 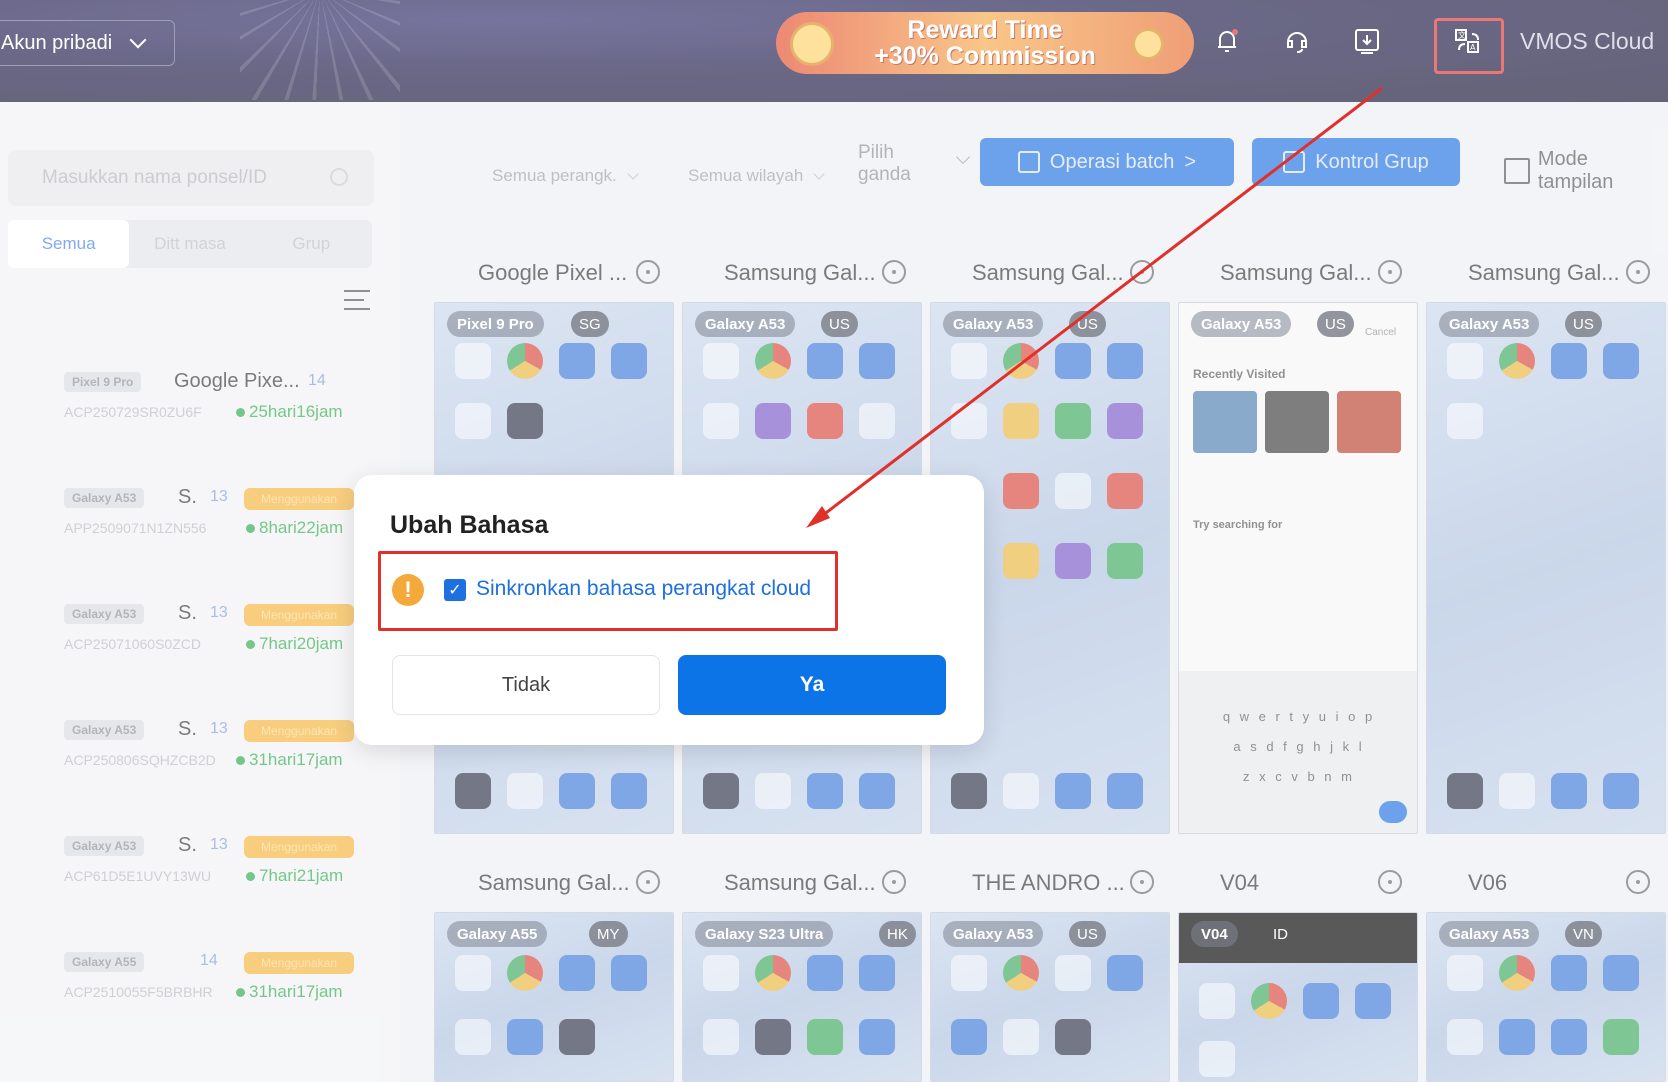 What do you see at coordinates (469, 525) in the screenshot?
I see `dialog-title: Ubah Bahasa` at bounding box center [469, 525].